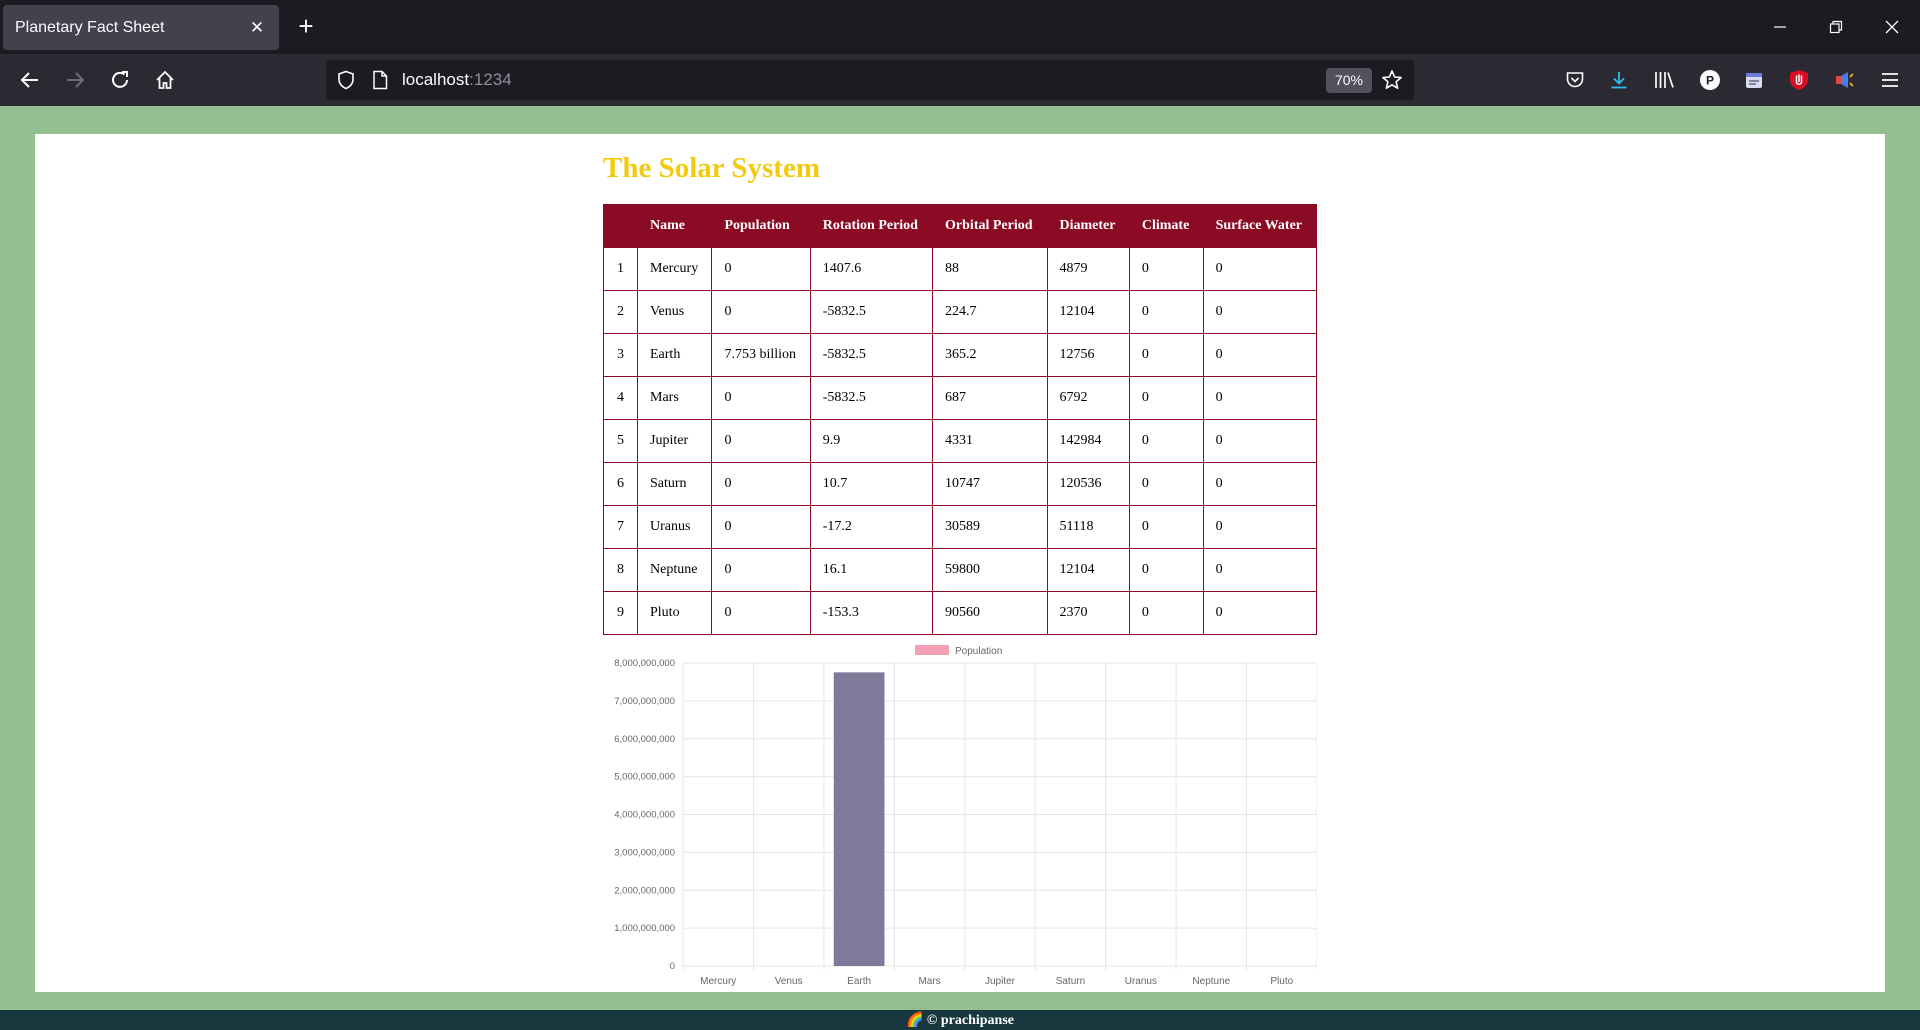 The width and height of the screenshot is (1920, 1030). I want to click on table-row: 9 Pluto 0 -153.3 90560 2370 0 0, so click(960, 613).